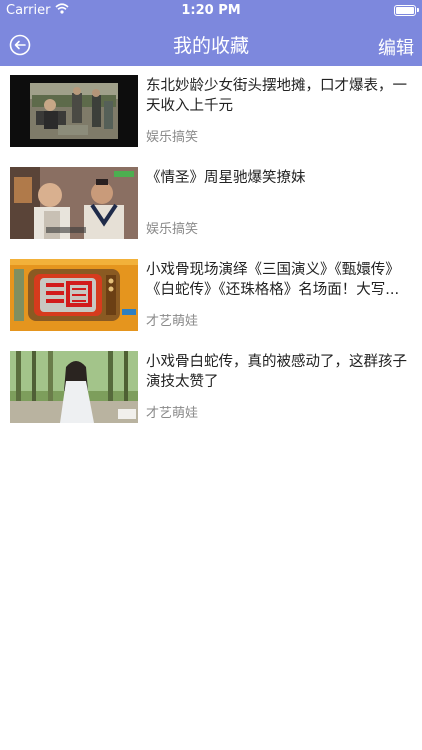 The height and width of the screenshot is (750, 422). Describe the element at coordinates (276, 96) in the screenshot. I see `video-title: 东北妙龄少女街头摆地摊，口才爆表，一天收入上千元` at that location.